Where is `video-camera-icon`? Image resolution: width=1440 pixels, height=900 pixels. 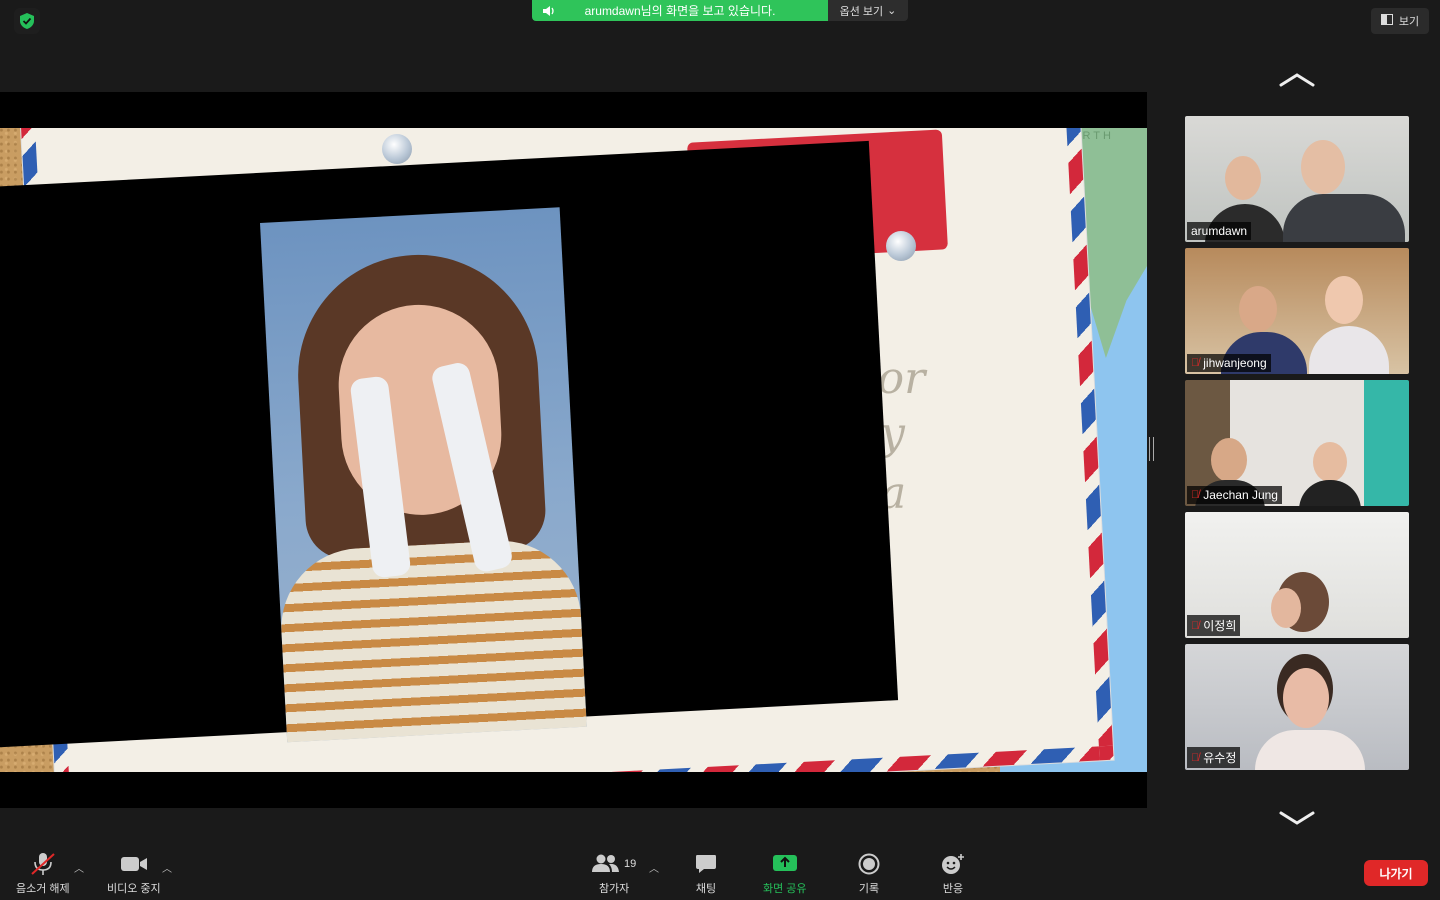
video-camera-icon is located at coordinates (134, 864).